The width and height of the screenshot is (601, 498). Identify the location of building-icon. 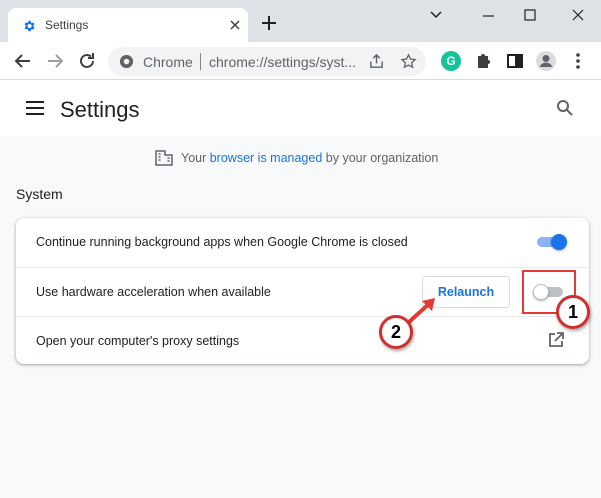
(164, 158).